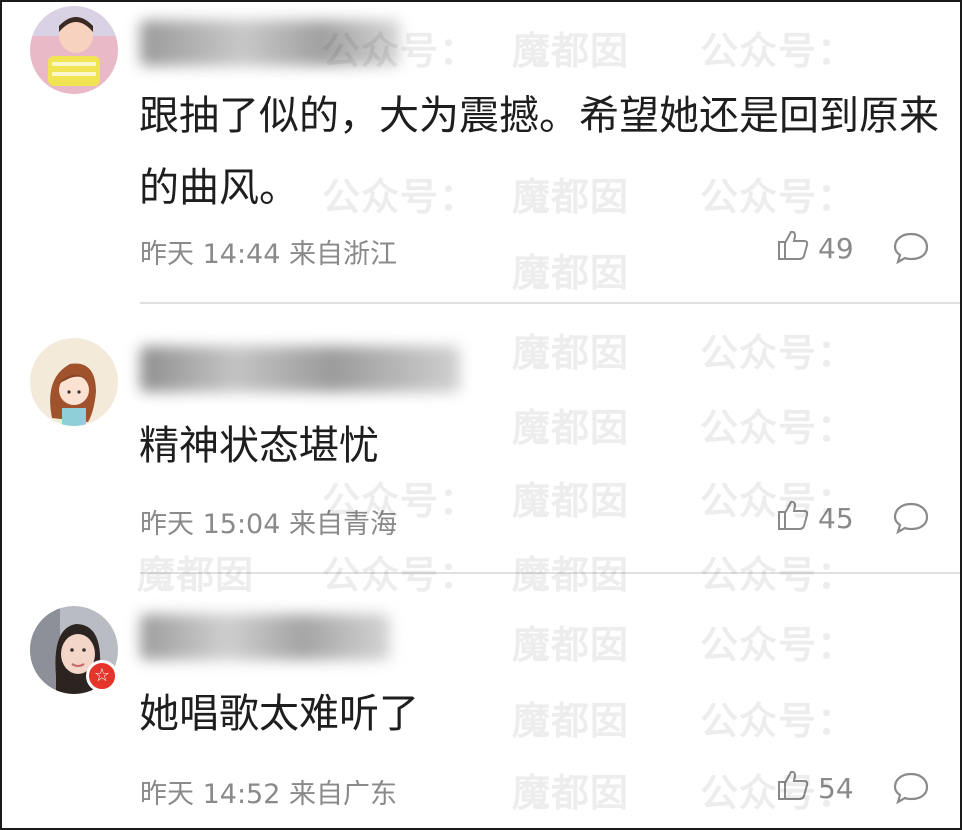 The height and width of the screenshot is (830, 962). What do you see at coordinates (343, 254) in the screenshot?
I see `comment-location: 来自浙江` at bounding box center [343, 254].